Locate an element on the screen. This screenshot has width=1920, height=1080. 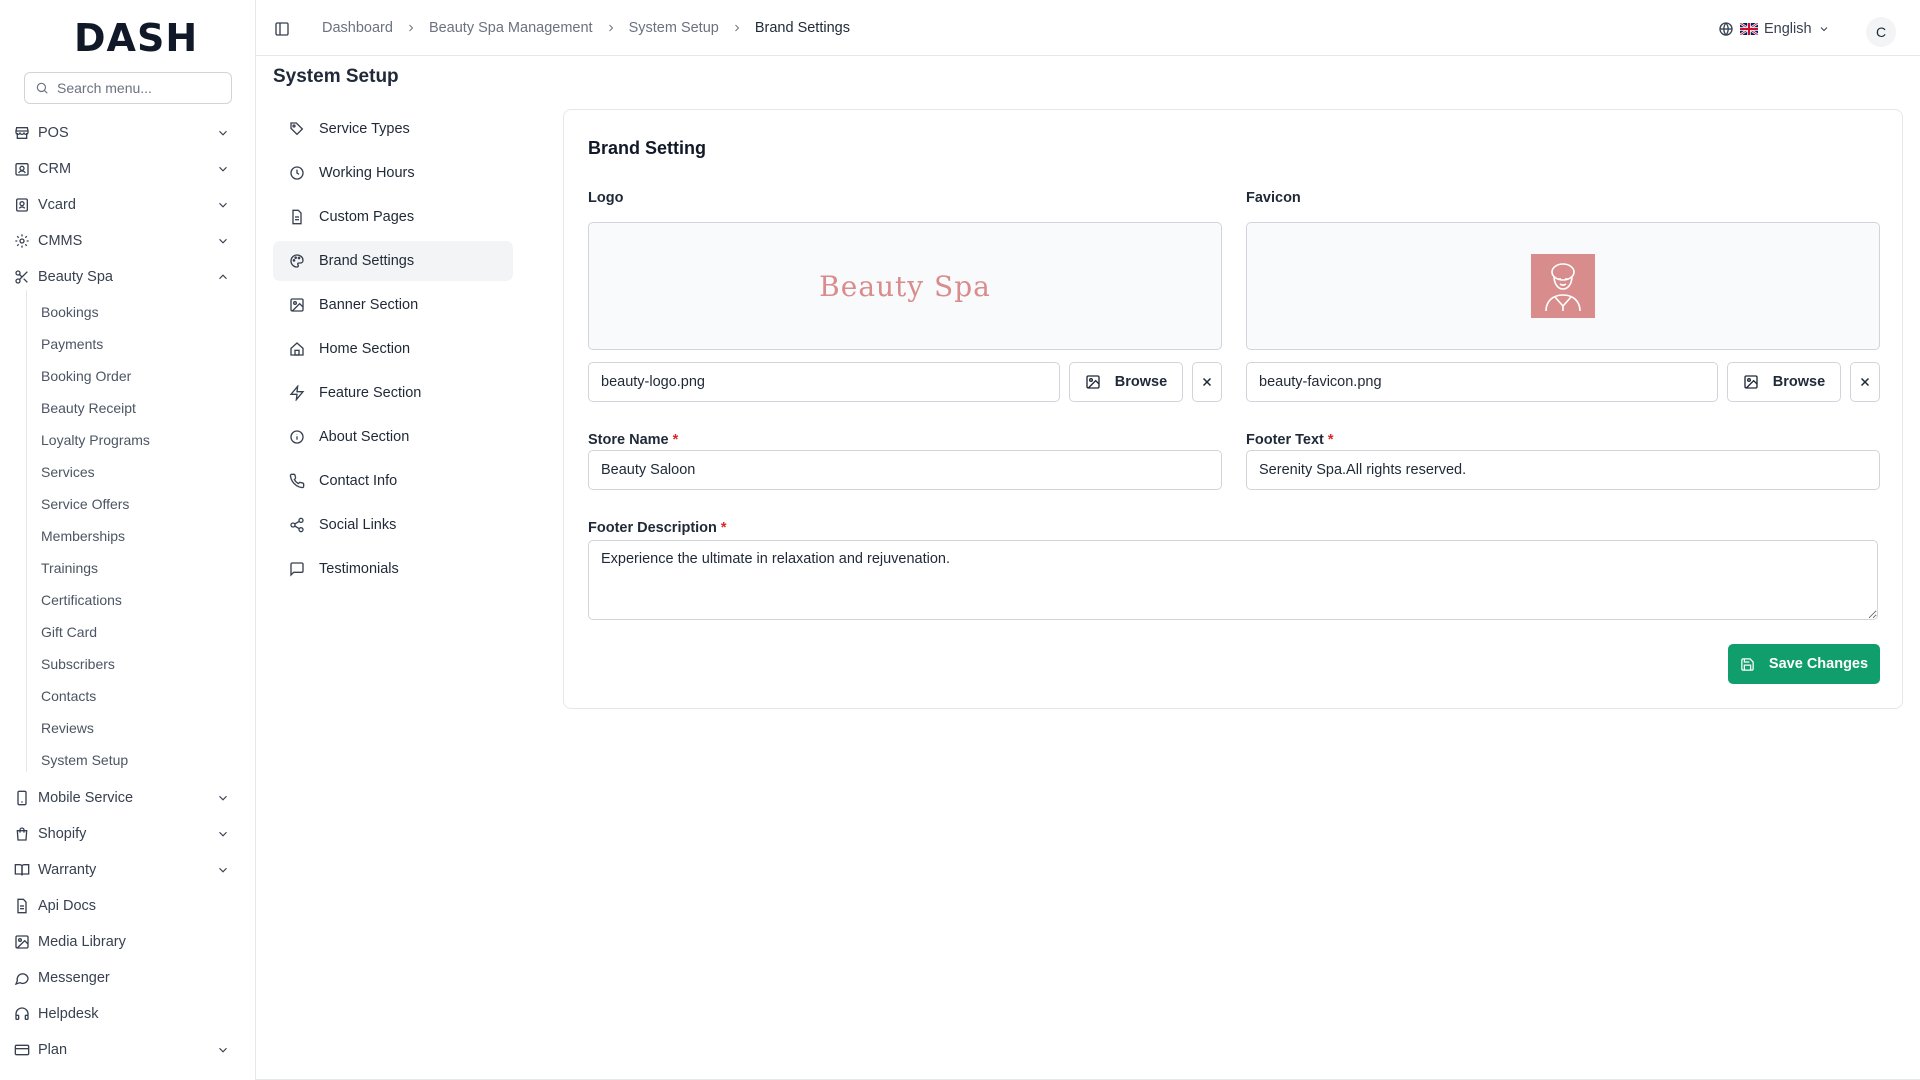
favicon-browse-button: Browse is located at coordinates (1784, 382).